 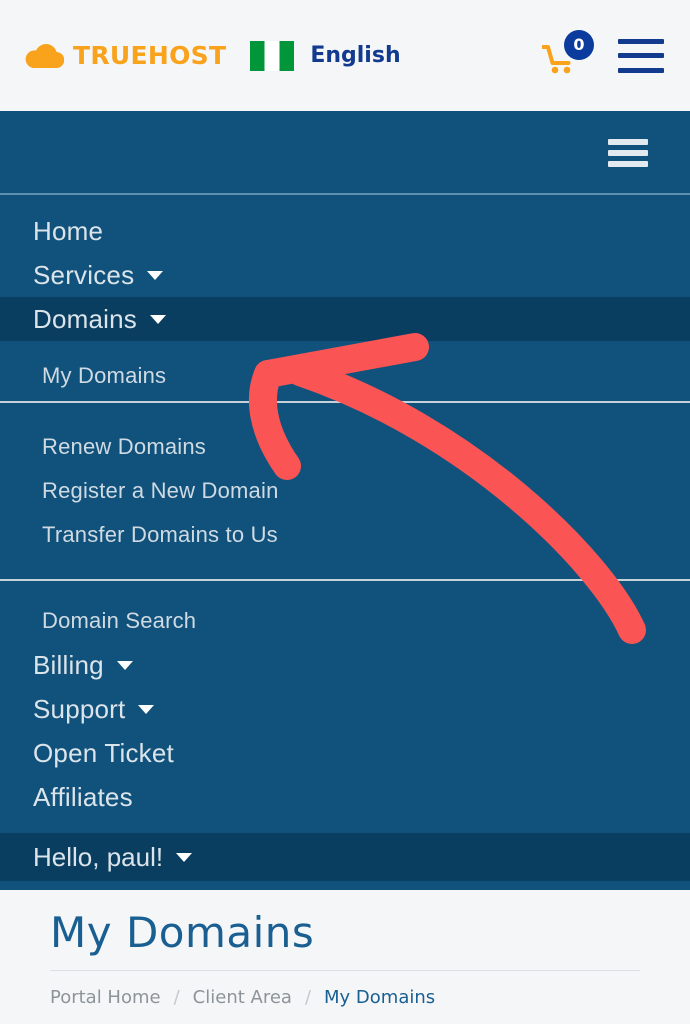 I want to click on cloud-icon, so click(x=44, y=56).